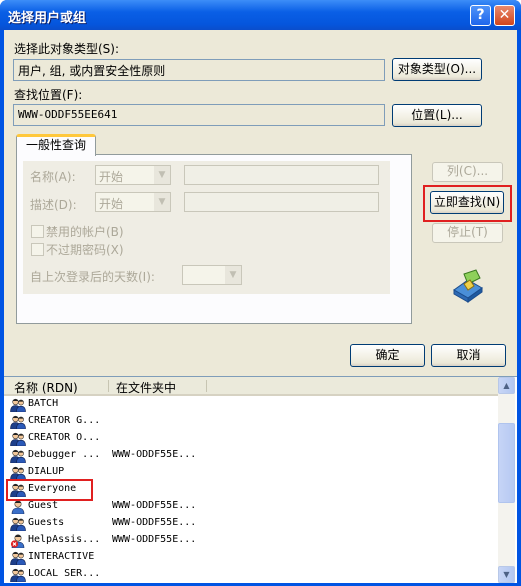 Image resolution: width=521 pixels, height=586 pixels. What do you see at coordinates (53, 205) in the screenshot?
I see `description-label: 描述(D):` at bounding box center [53, 205].